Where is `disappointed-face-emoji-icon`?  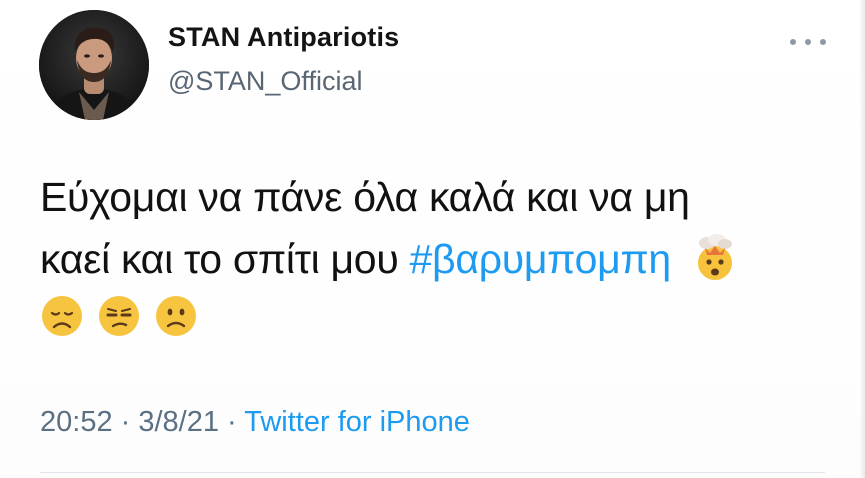 disappointed-face-emoji-icon is located at coordinates (62, 316).